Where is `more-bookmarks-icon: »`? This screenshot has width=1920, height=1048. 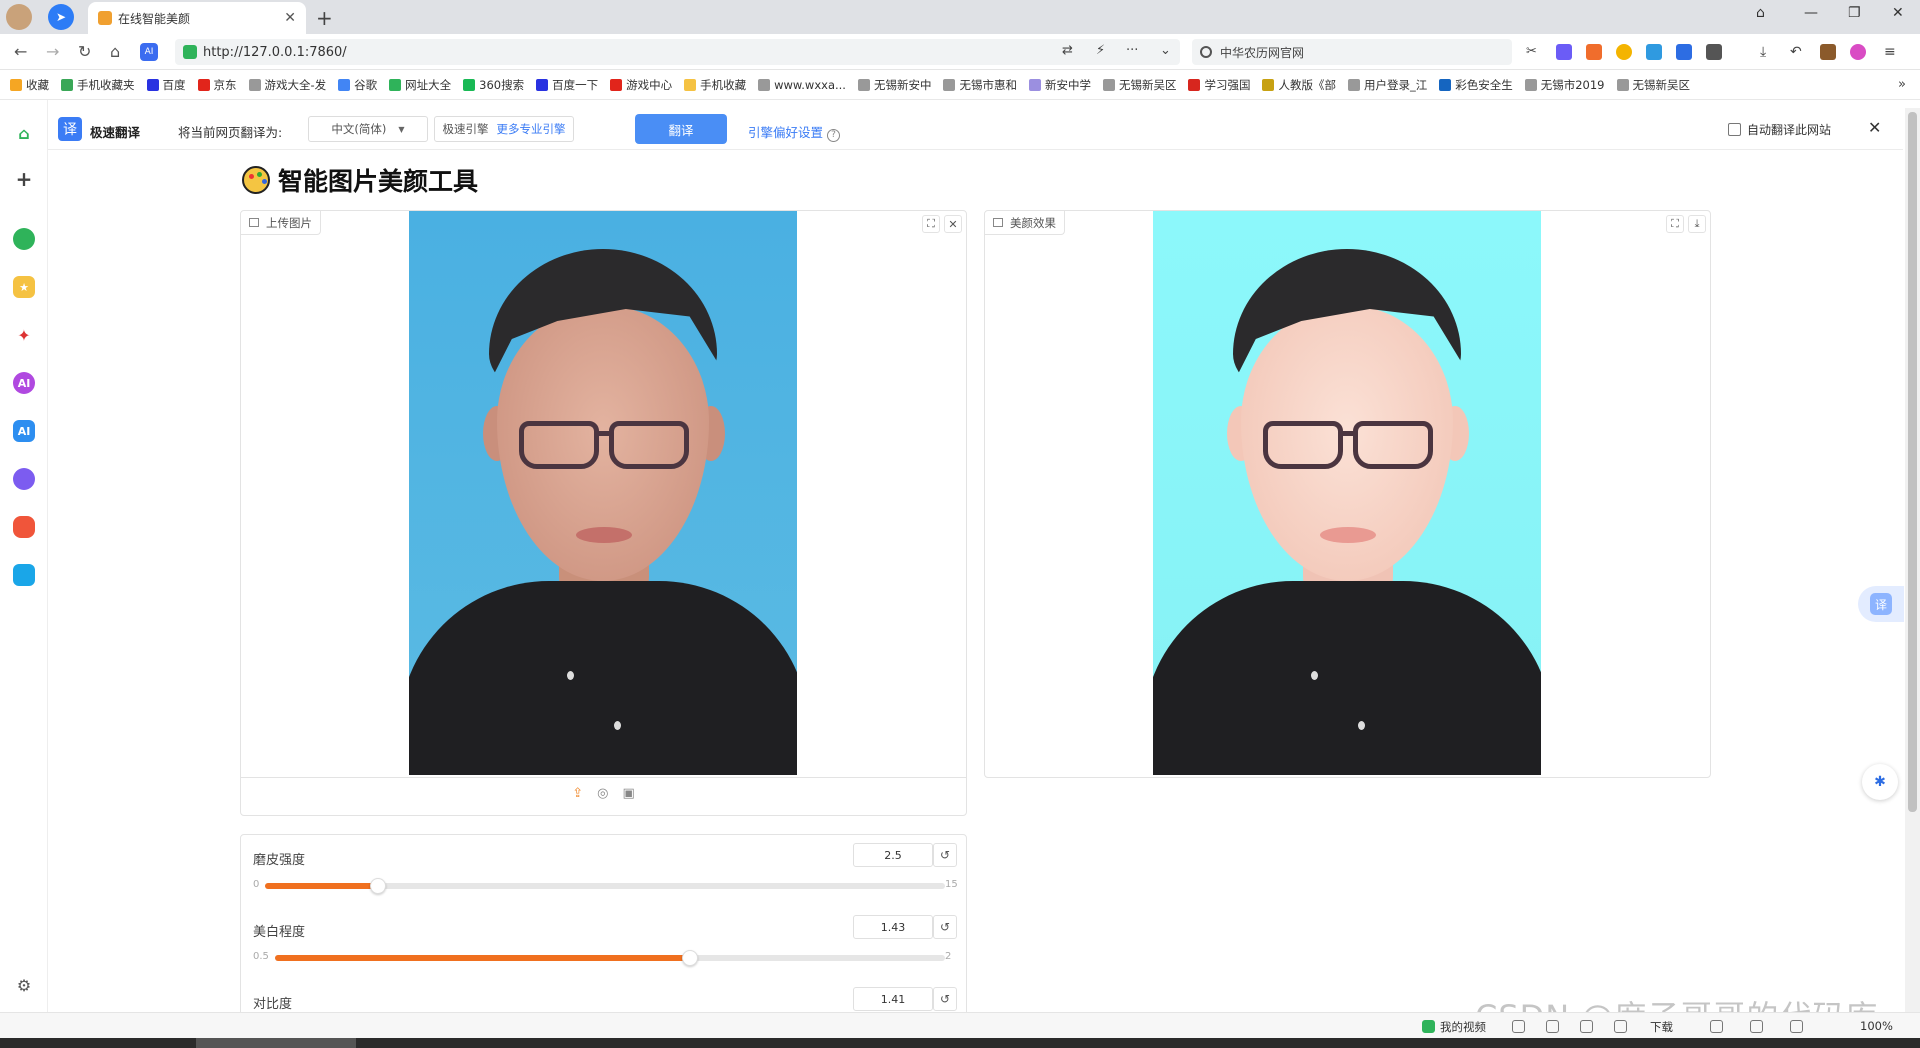 more-bookmarks-icon: » is located at coordinates (1902, 84).